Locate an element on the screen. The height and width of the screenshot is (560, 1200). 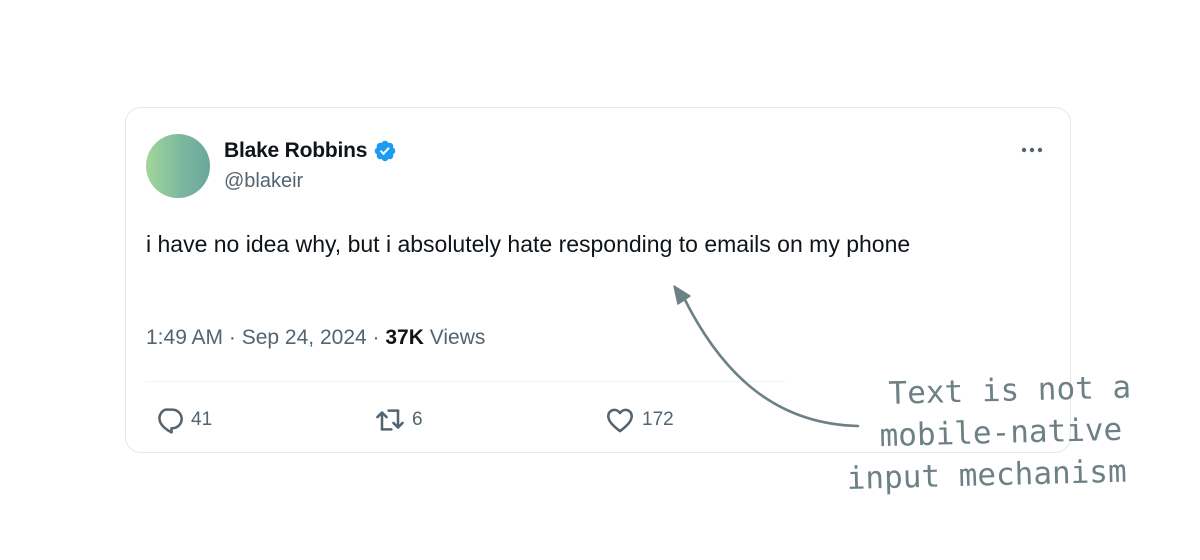
views-count: 37K is located at coordinates (404, 337).